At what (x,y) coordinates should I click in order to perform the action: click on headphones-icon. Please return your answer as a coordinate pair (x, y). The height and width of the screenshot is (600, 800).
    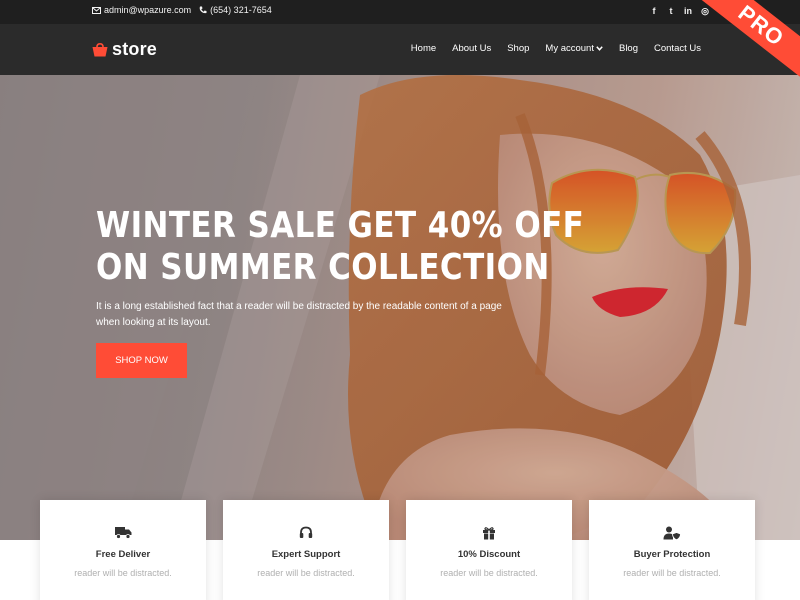
    Looking at the image, I should click on (306, 532).